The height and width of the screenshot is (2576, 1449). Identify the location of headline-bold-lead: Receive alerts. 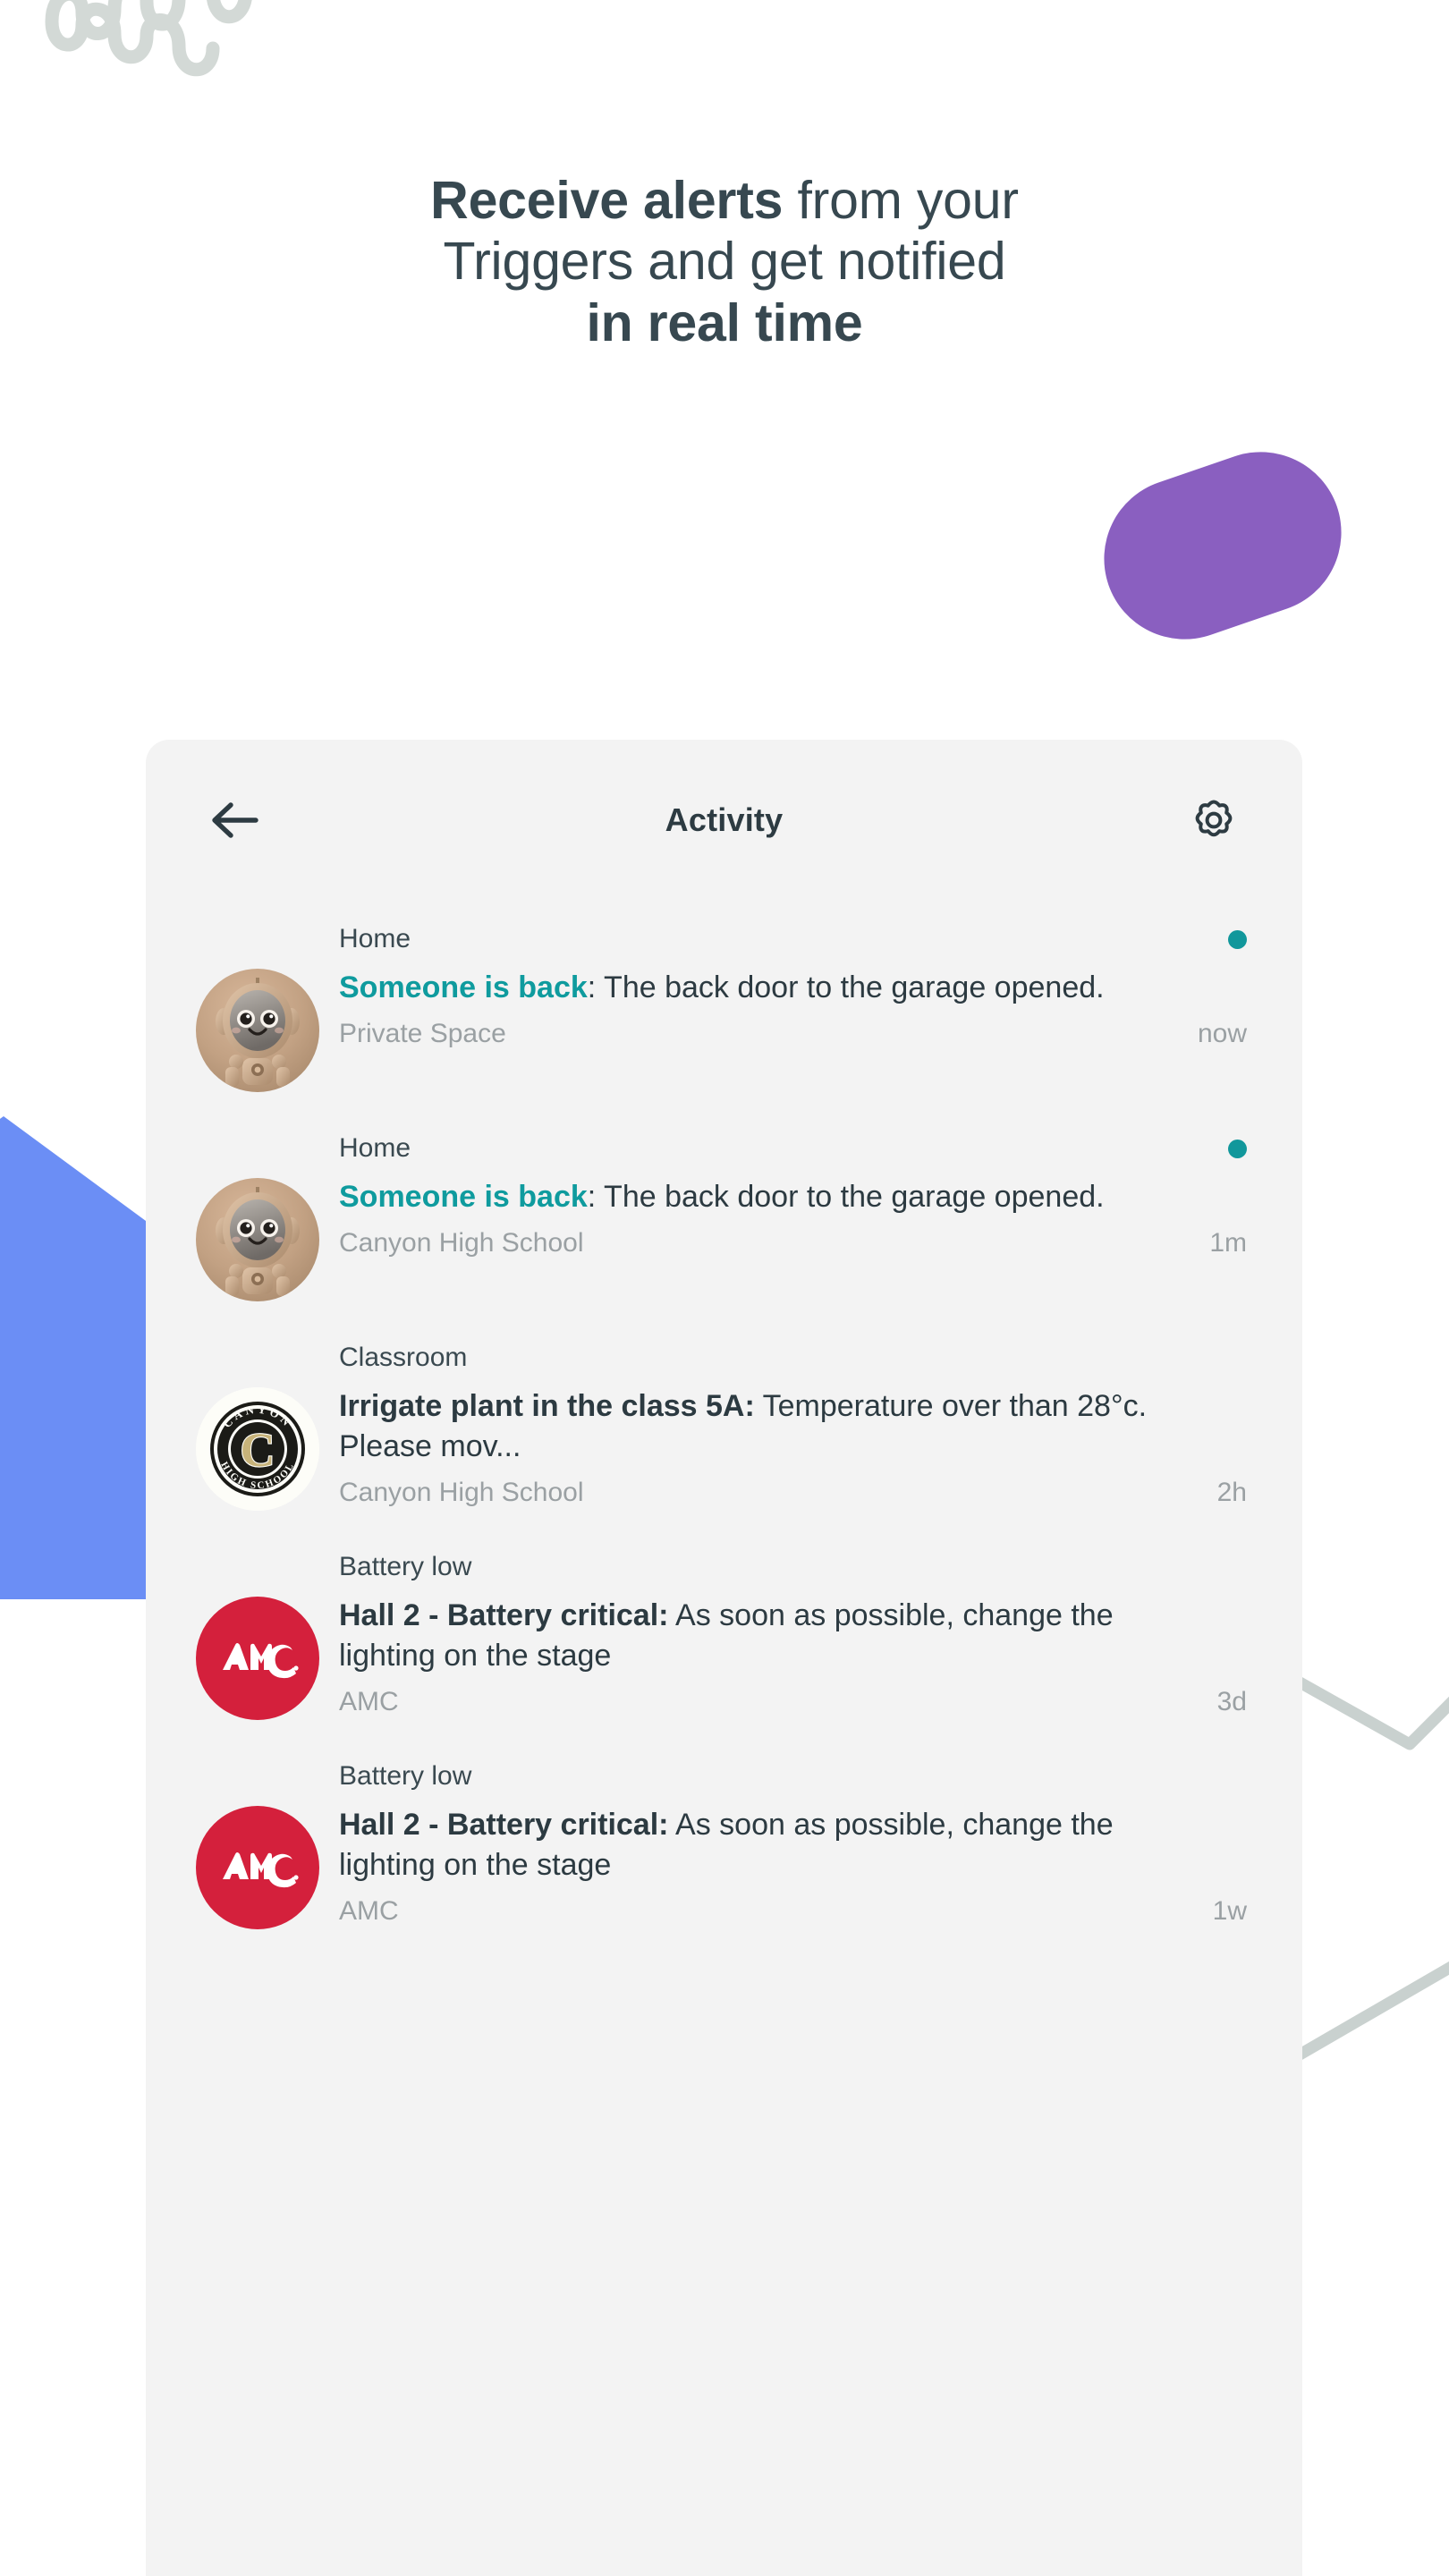
(607, 200).